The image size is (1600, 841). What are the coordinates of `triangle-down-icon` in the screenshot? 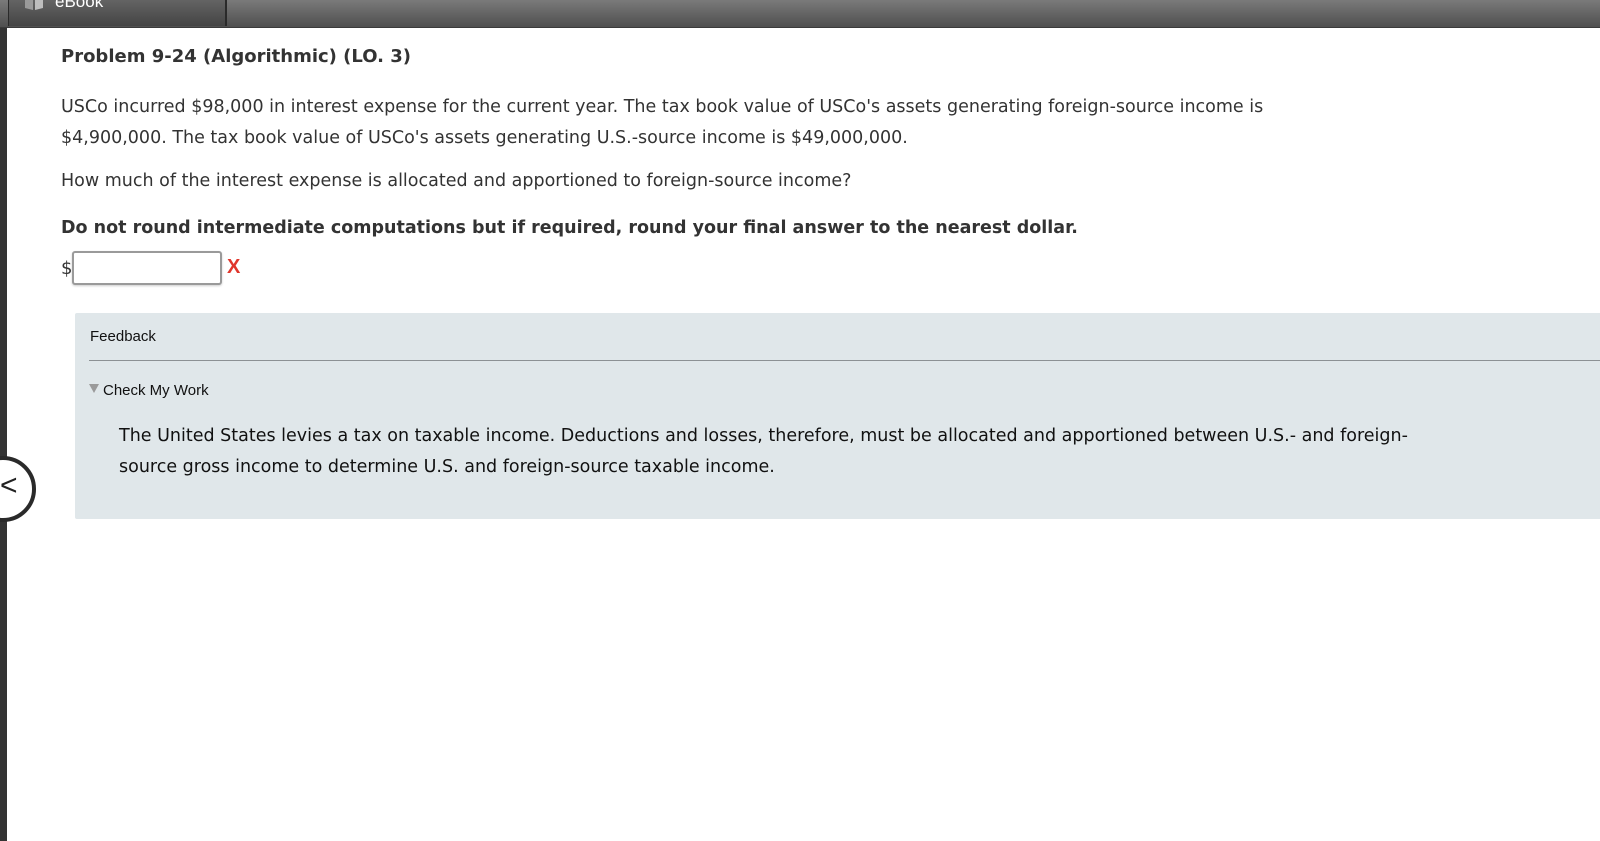 It's located at (94, 388).